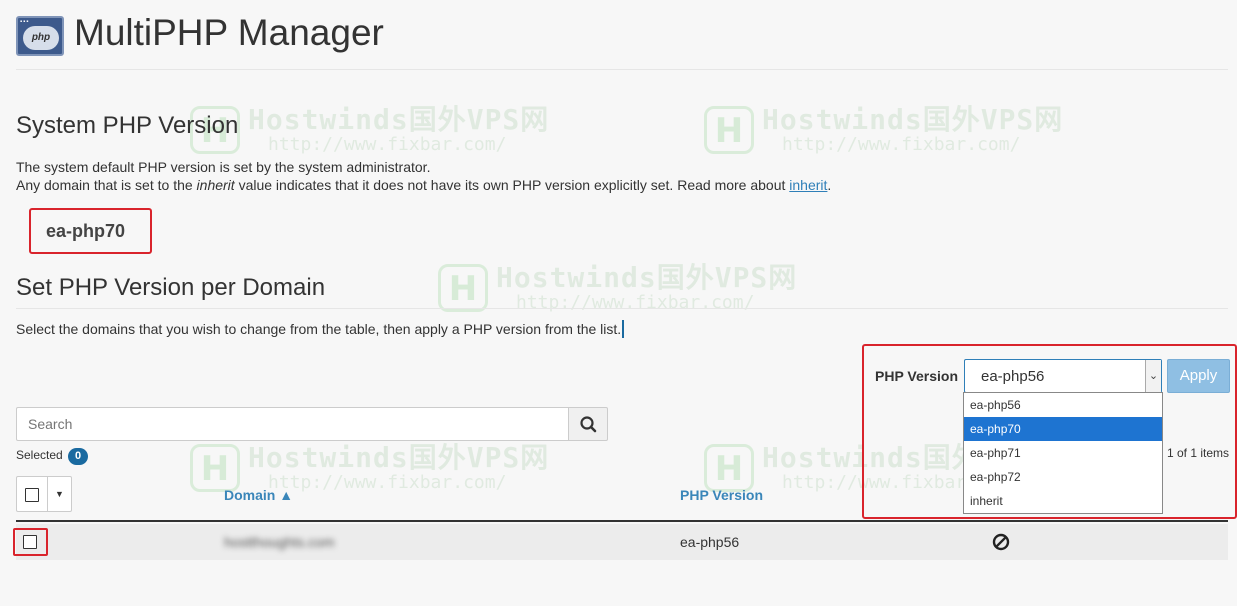 Image resolution: width=1237 pixels, height=606 pixels. Describe the element at coordinates (710, 542) in the screenshot. I see `row-php-version: ea-php56` at that location.